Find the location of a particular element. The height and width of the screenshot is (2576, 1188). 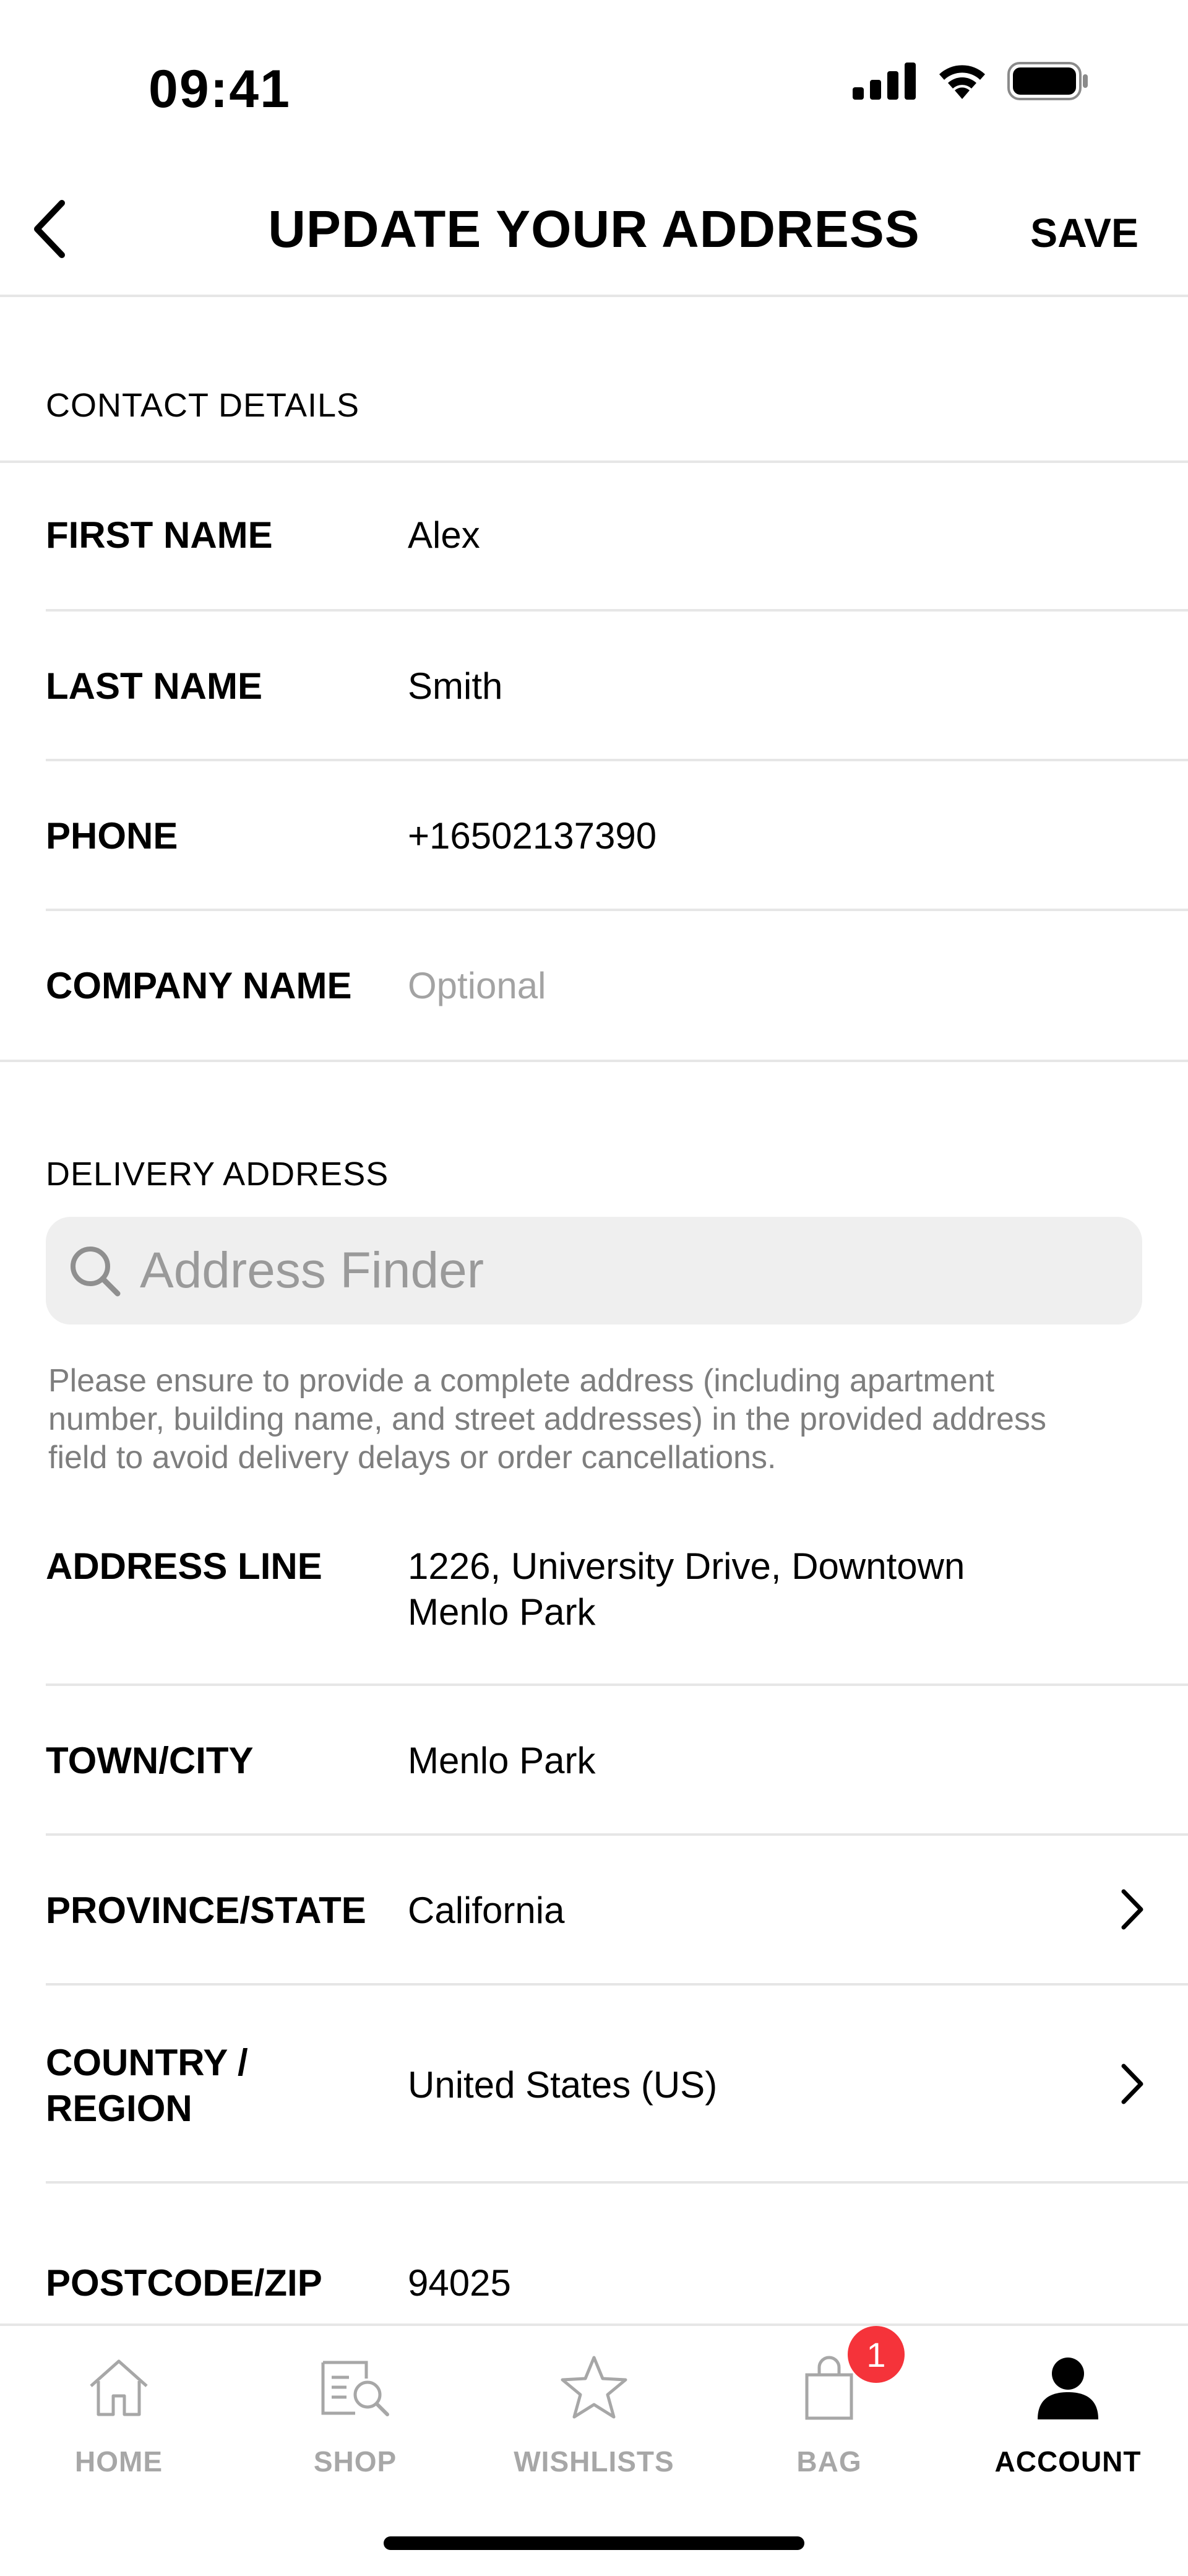

wifi-icon is located at coordinates (962, 82).